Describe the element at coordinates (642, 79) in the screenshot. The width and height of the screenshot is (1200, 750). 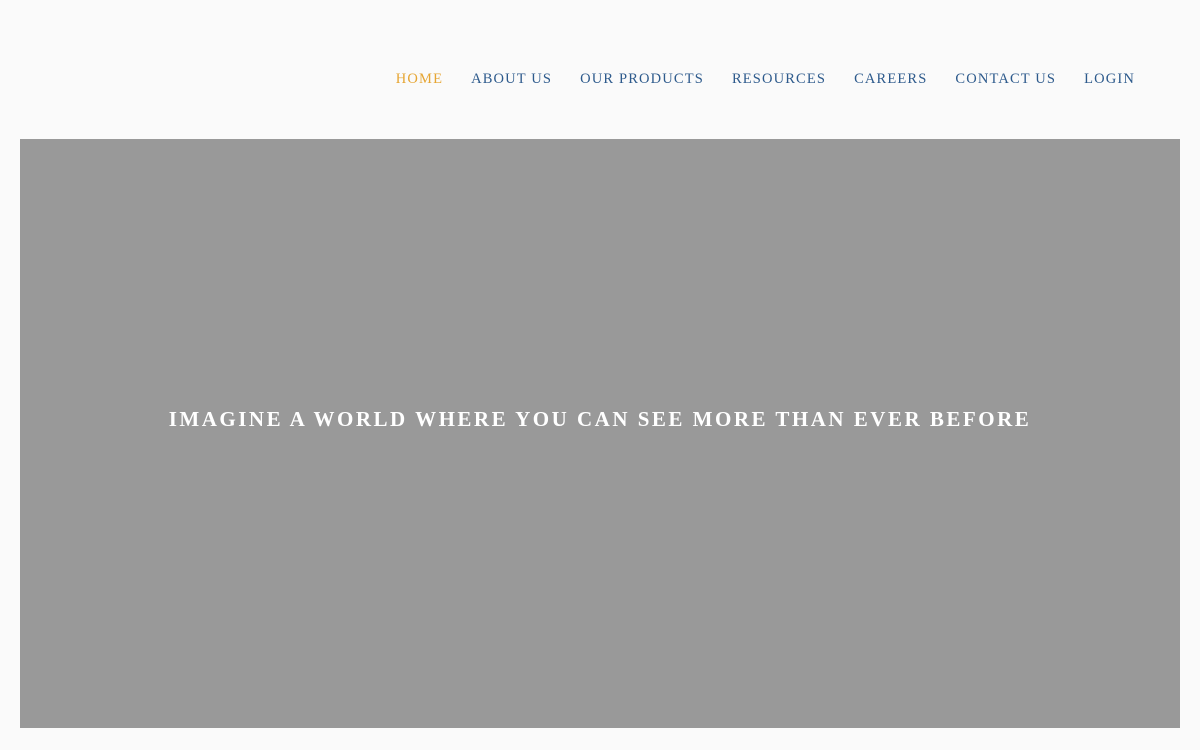
I see `nav-our-products-link: OUR PRODUCTS` at that location.